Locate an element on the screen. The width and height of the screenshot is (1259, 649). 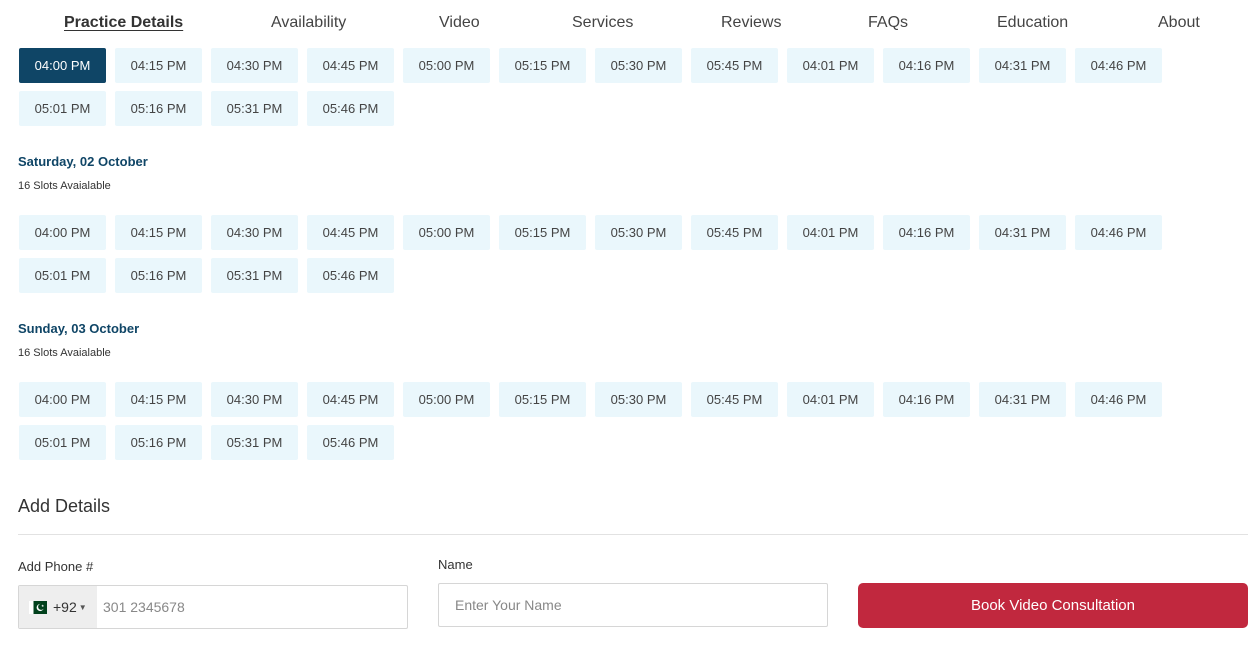
day-title: Saturday, 02 October is located at coordinates (83, 161).